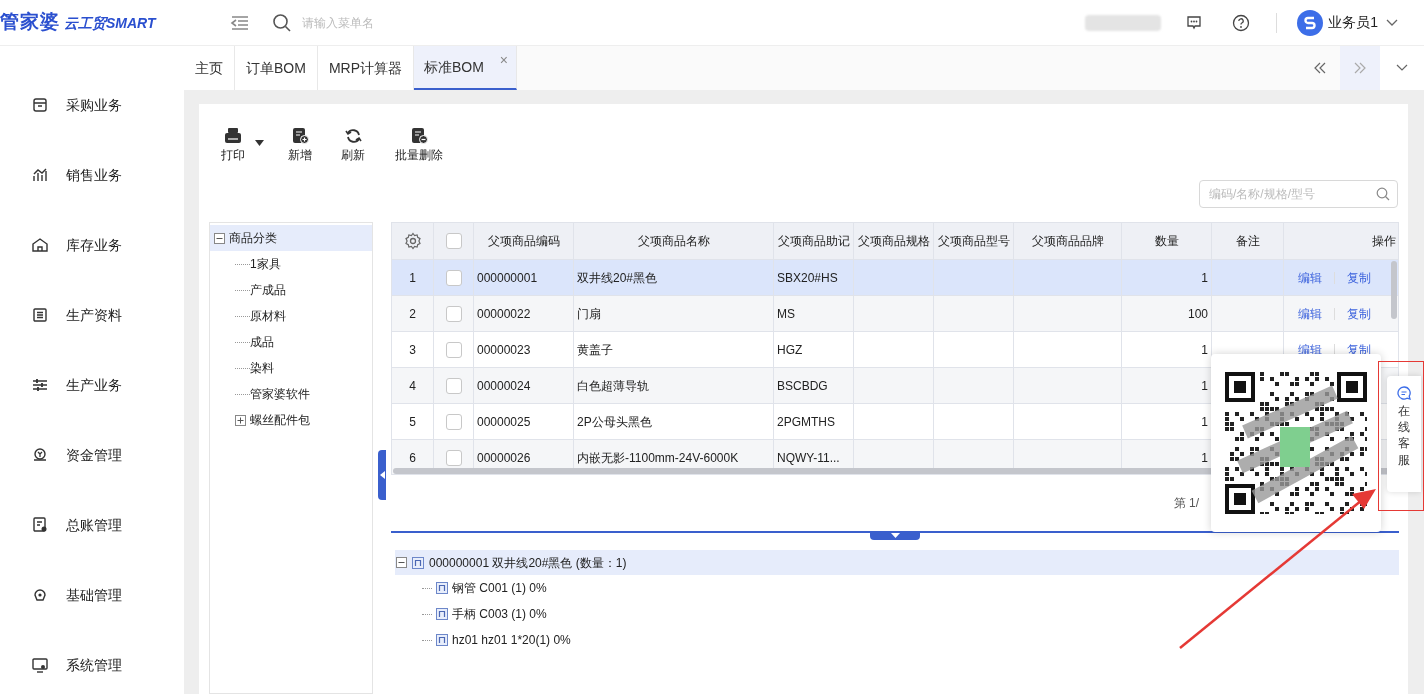 This screenshot has width=1424, height=694. I want to click on monitor-icon, so click(40, 665).